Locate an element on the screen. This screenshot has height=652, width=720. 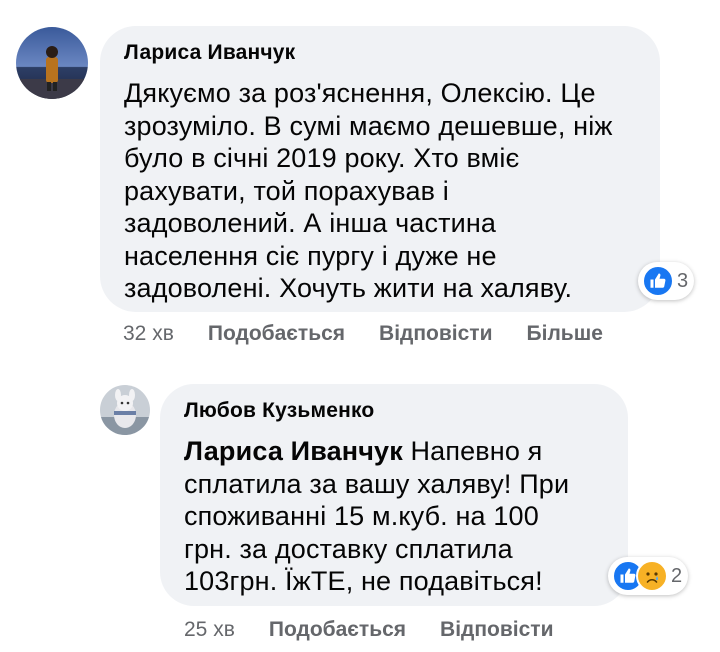
reaction-summary: 2 is located at coordinates (648, 576).